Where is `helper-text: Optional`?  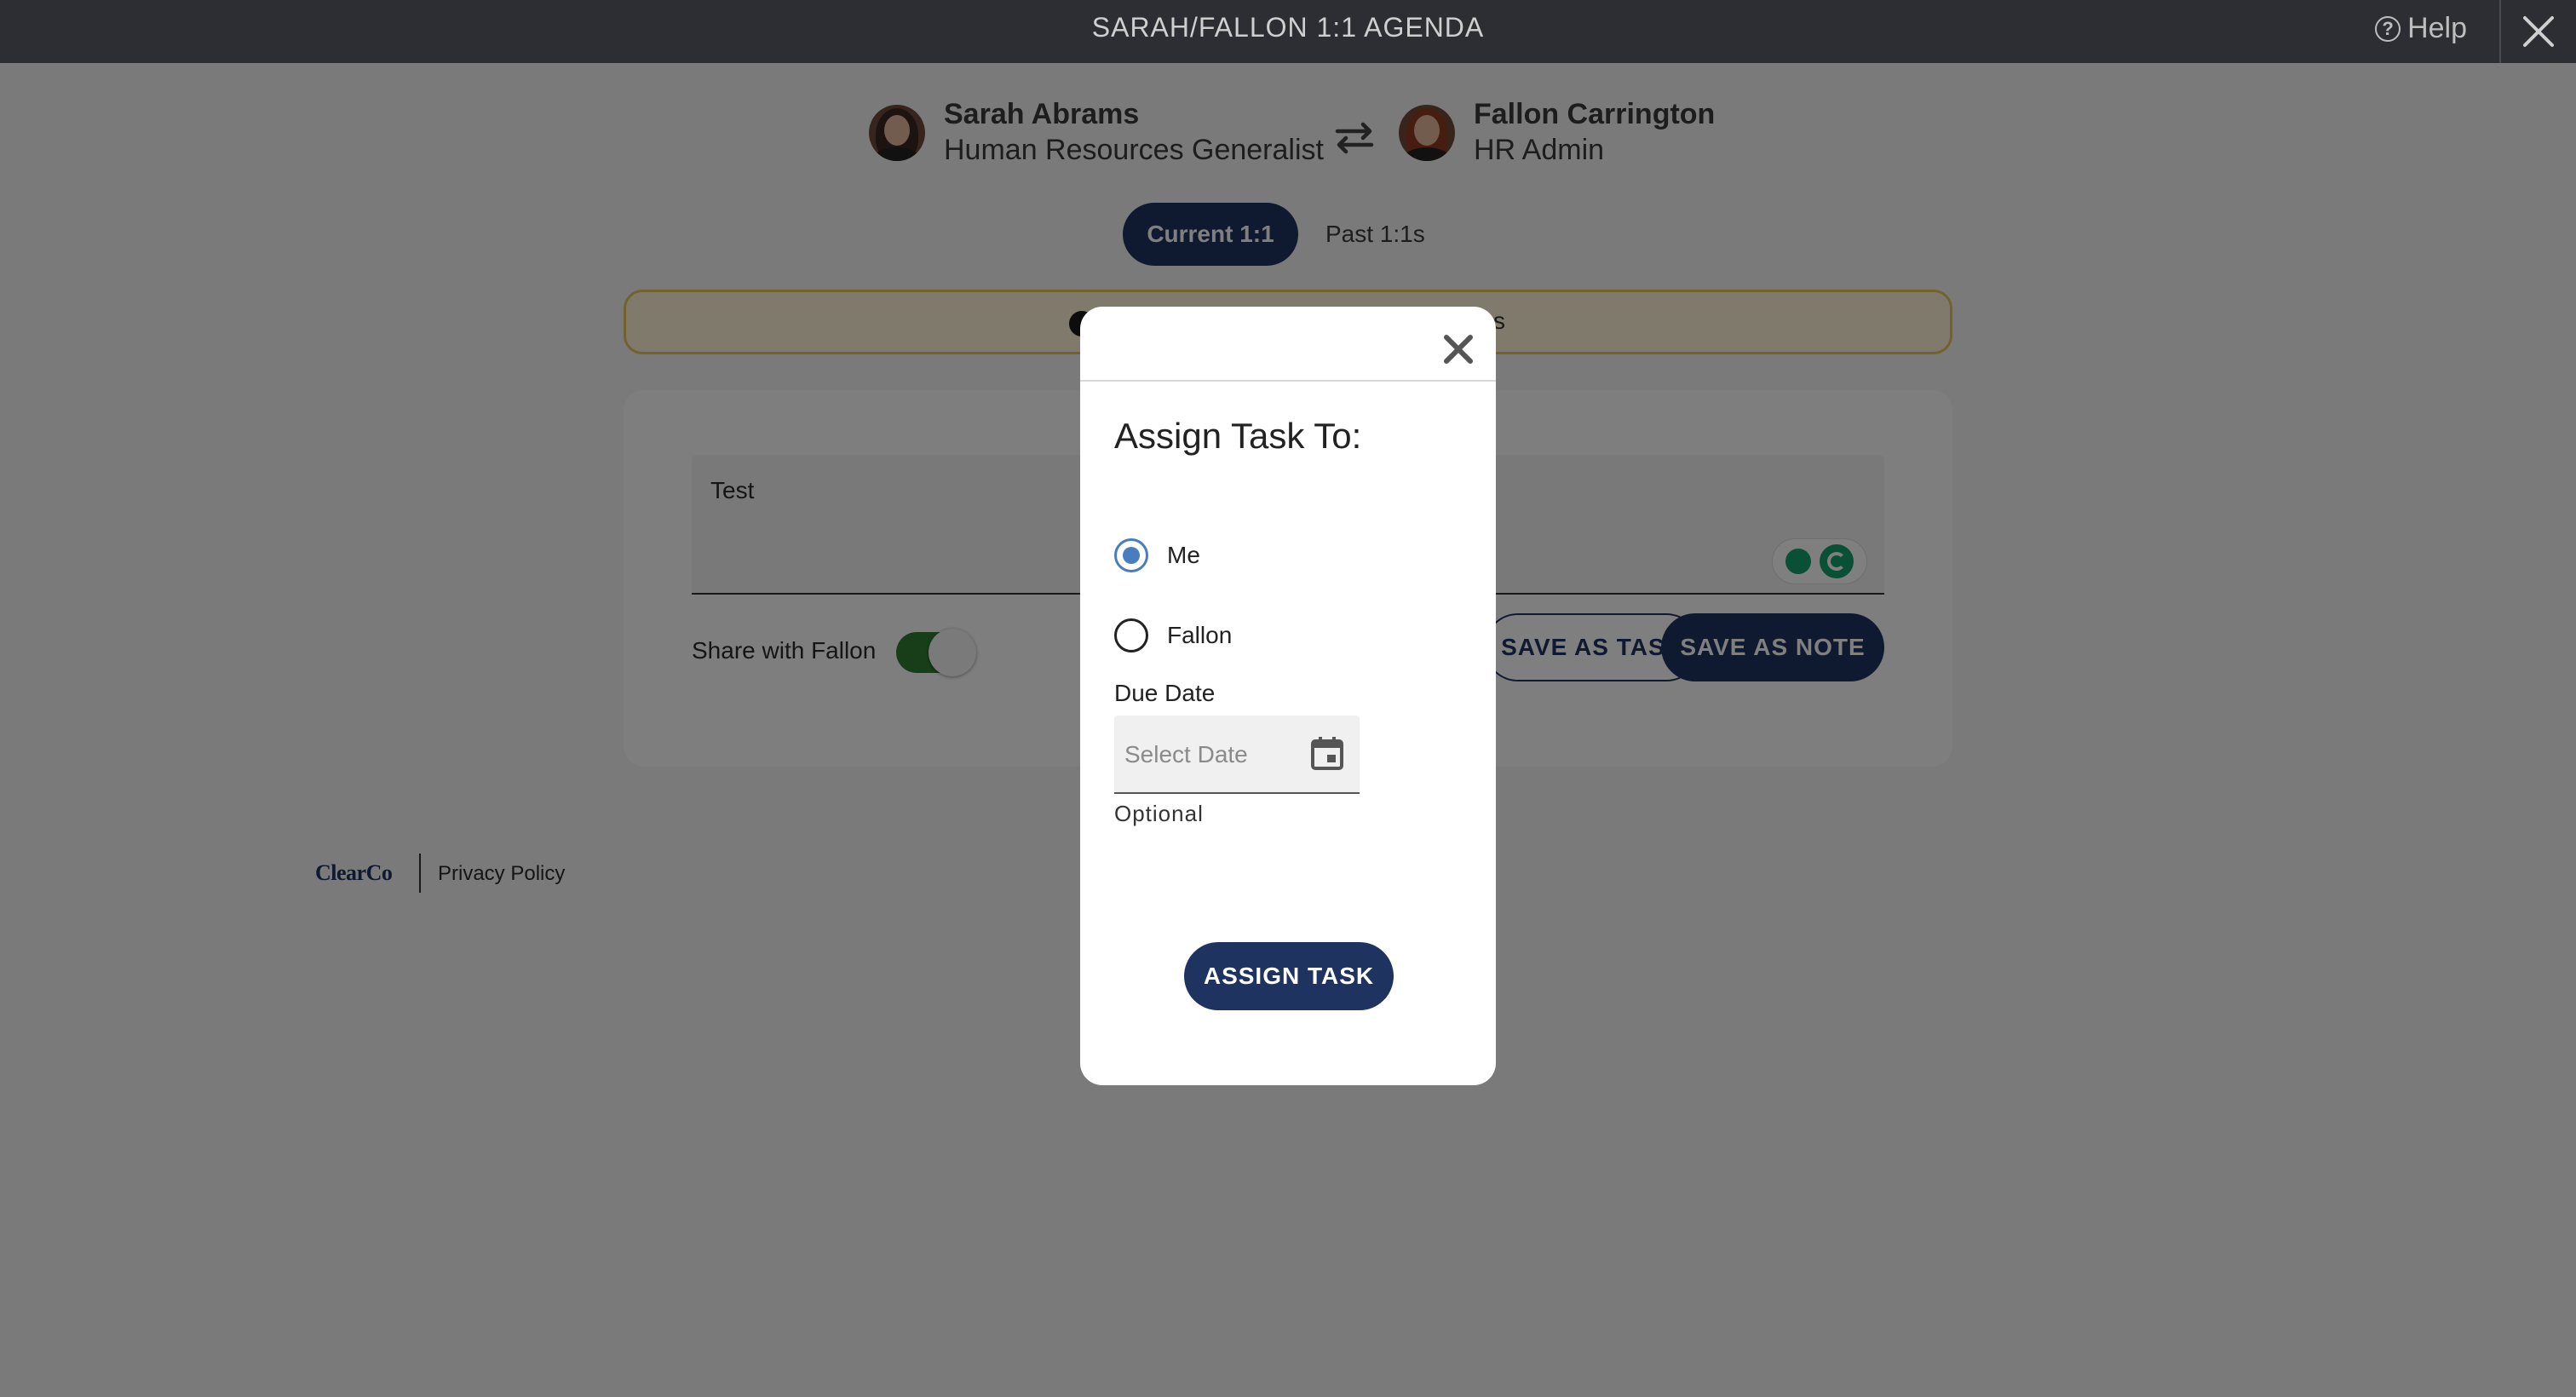 helper-text: Optional is located at coordinates (1159, 813).